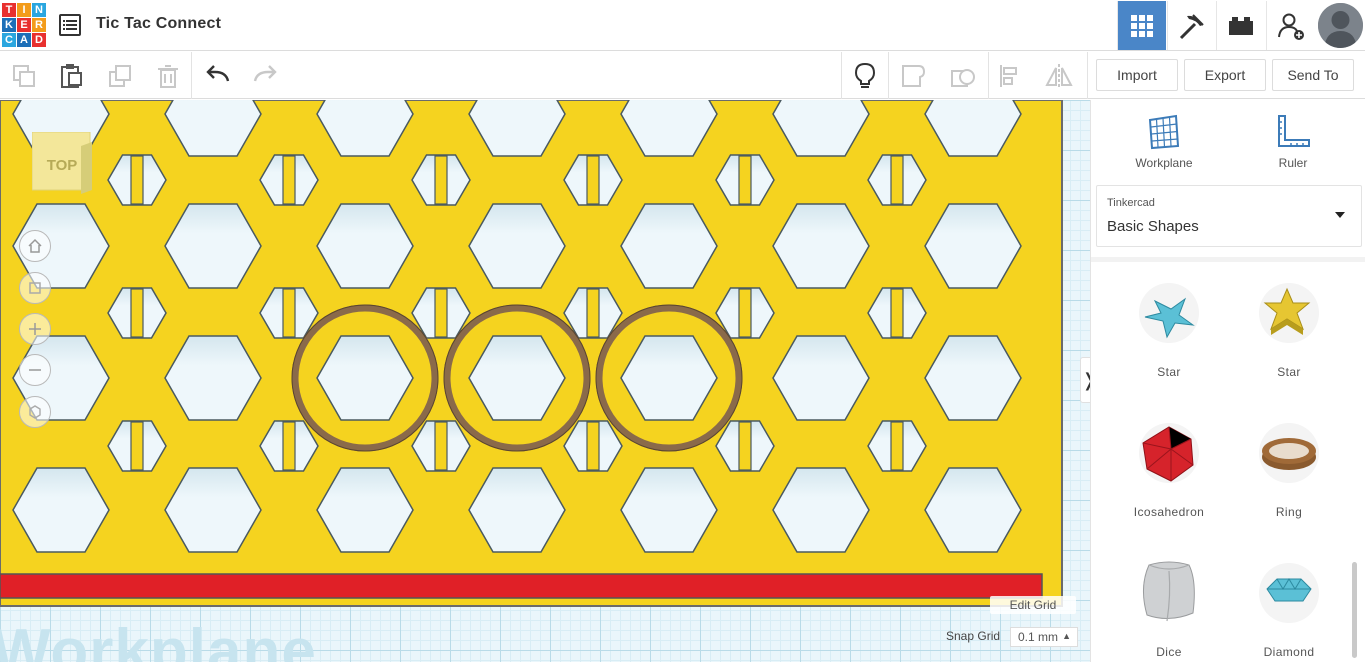 This screenshot has height=662, width=1365. I want to click on notes-lightbulb-icon, so click(865, 76).